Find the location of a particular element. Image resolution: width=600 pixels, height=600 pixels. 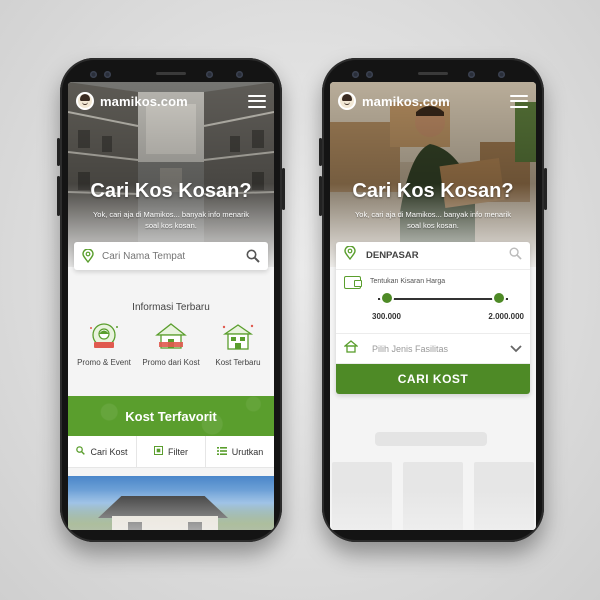

price-range: Tentukan Kisaran Harga 300.000 2.000.000 is located at coordinates (433, 302).